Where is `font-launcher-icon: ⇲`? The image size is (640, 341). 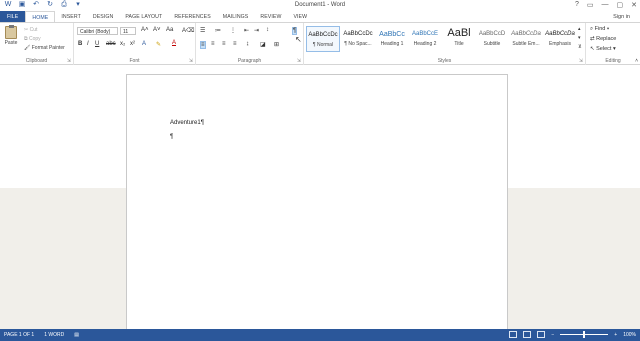 font-launcher-icon: ⇲ is located at coordinates (191, 61).